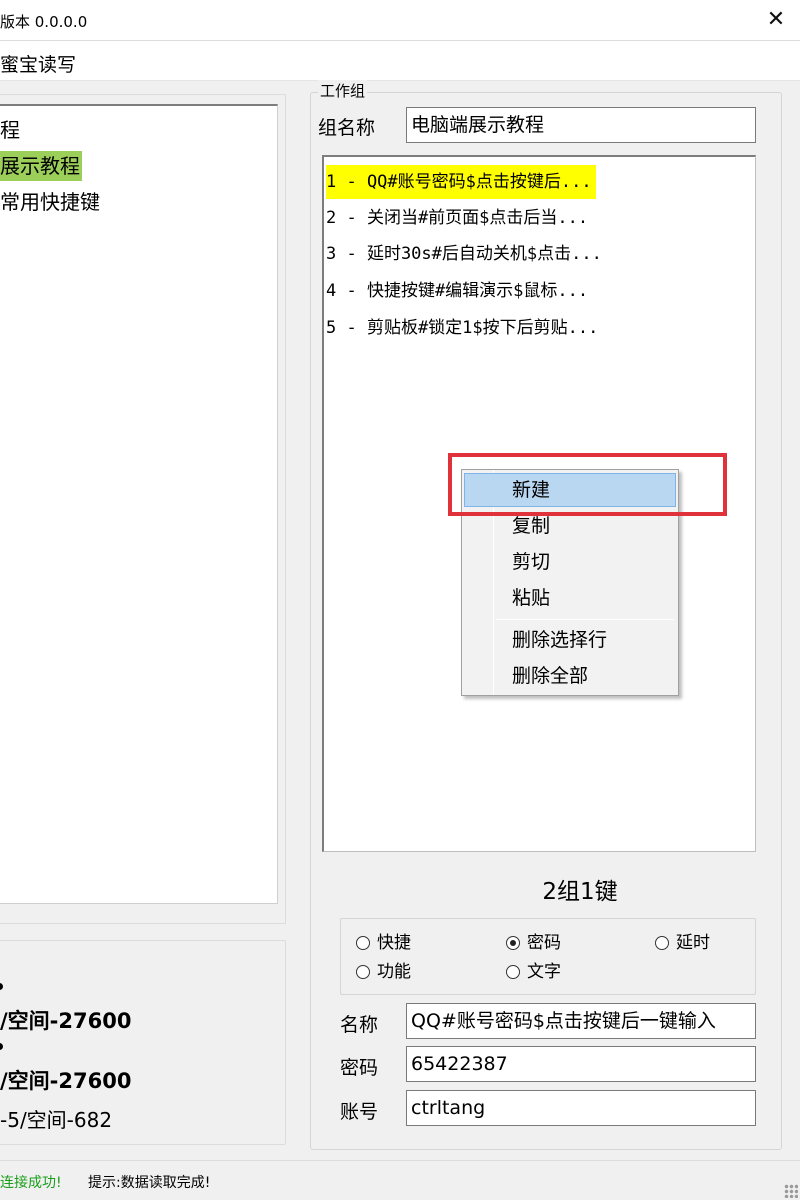  What do you see at coordinates (56, 1120) in the screenshot?
I see `info-line-3: -5/空间-682` at bounding box center [56, 1120].